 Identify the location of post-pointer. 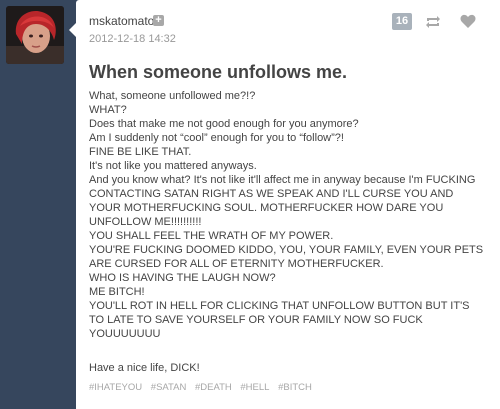
(72, 30).